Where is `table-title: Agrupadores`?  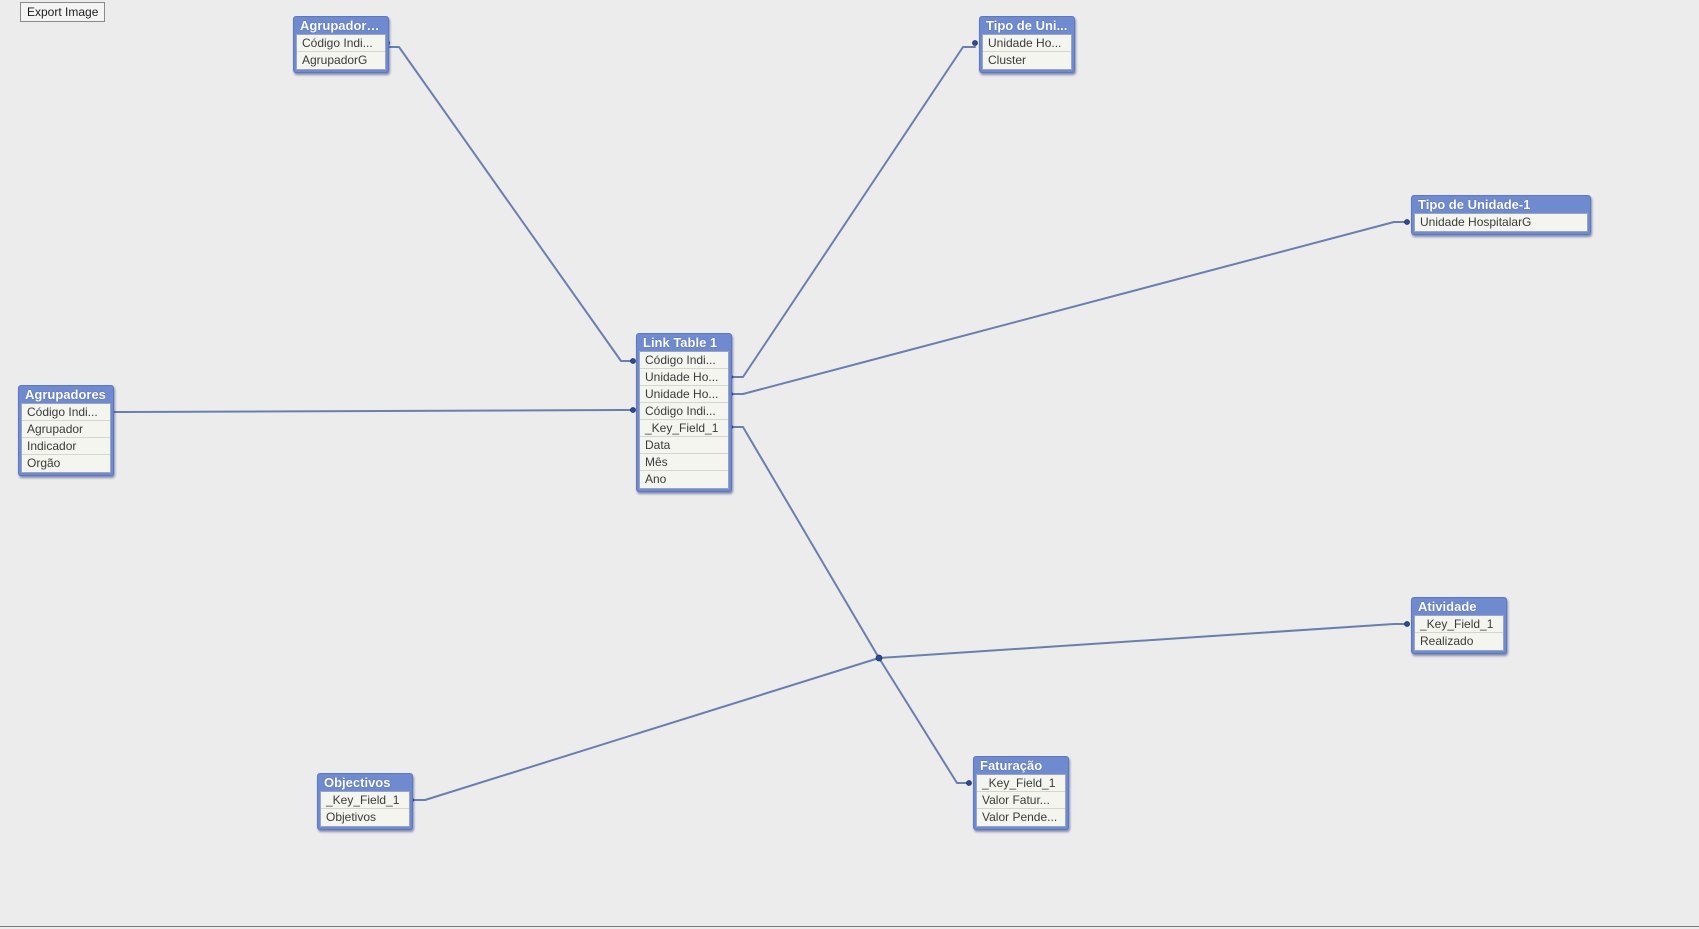
table-title: Agrupadores is located at coordinates (65, 394).